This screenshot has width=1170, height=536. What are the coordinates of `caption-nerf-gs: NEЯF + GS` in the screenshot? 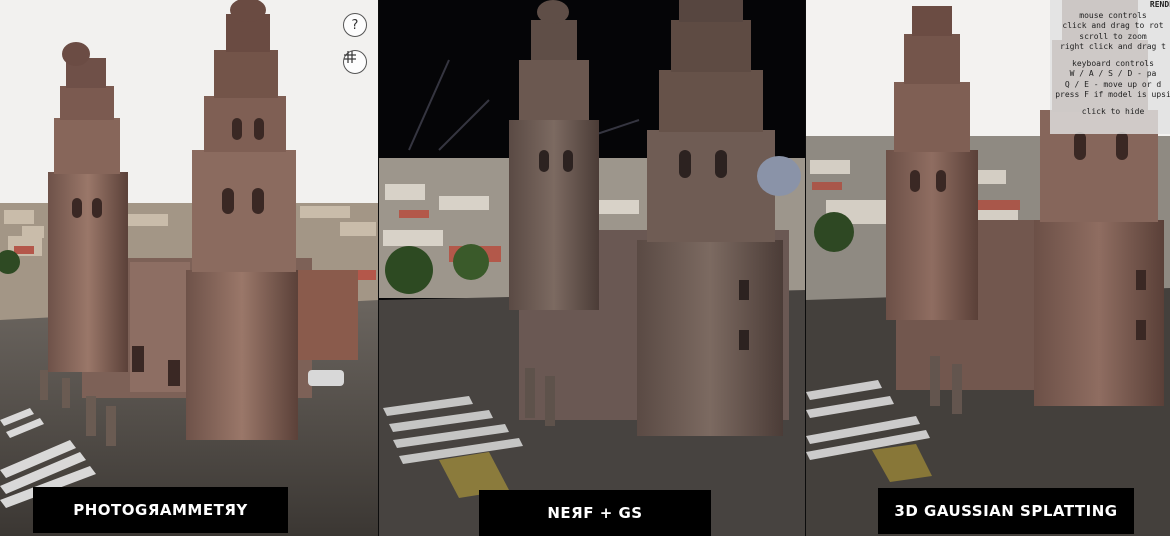 It's located at (595, 513).